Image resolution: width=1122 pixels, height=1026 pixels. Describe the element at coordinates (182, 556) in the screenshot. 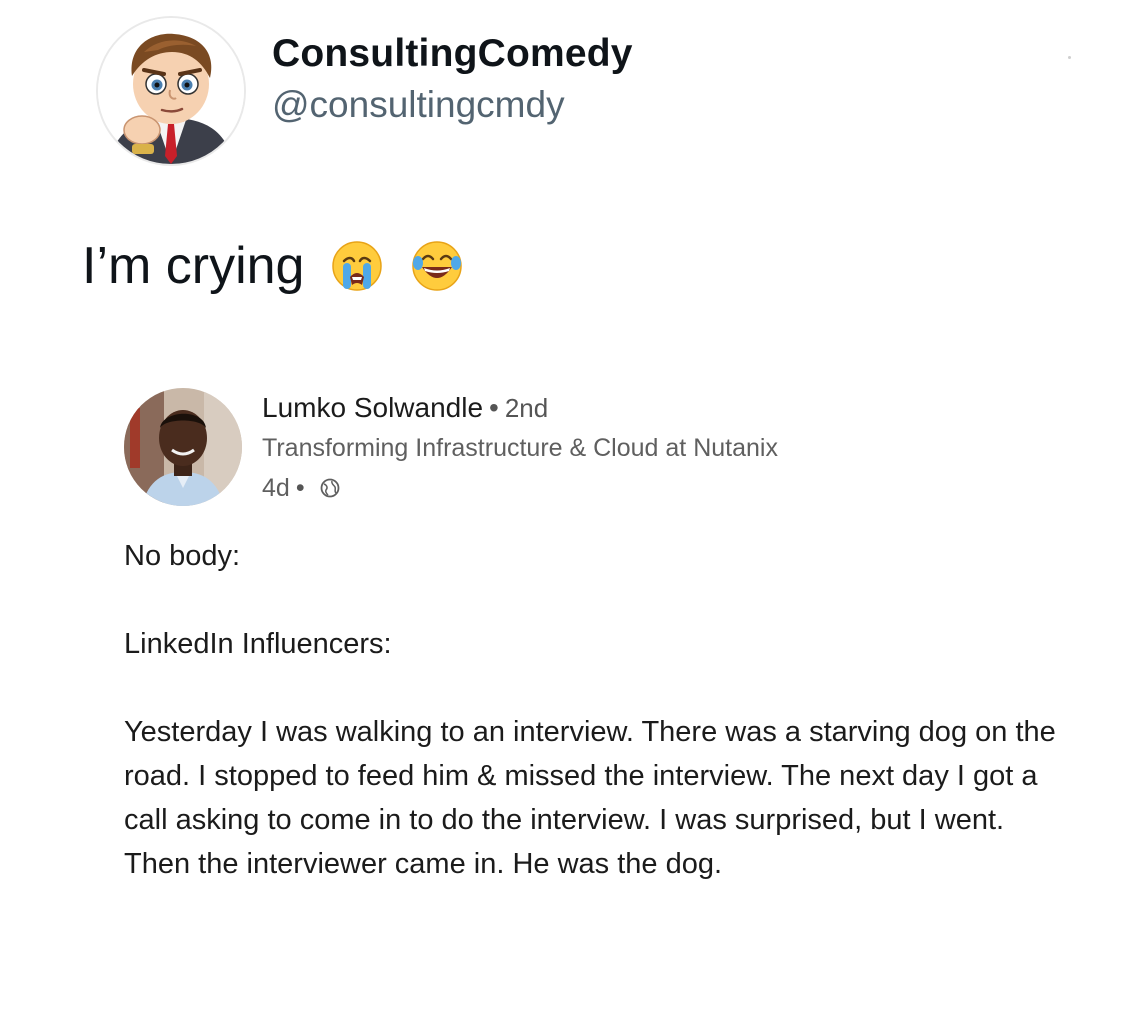

I see `post-line-nobody: No body:` at that location.